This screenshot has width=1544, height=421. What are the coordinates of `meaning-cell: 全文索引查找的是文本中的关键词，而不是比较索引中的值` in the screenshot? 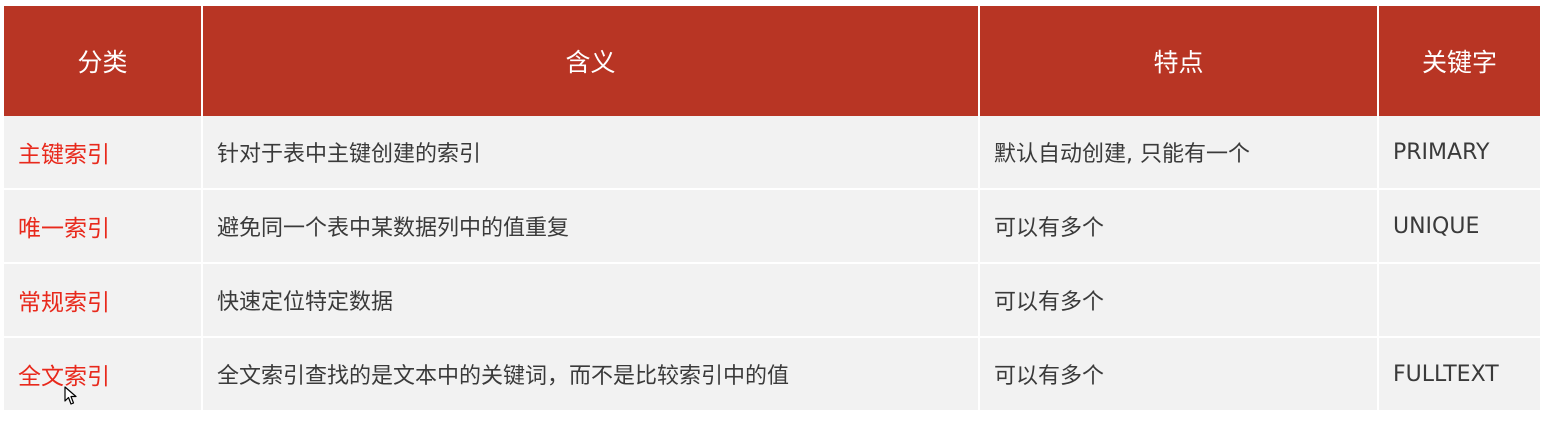 It's located at (591, 374).